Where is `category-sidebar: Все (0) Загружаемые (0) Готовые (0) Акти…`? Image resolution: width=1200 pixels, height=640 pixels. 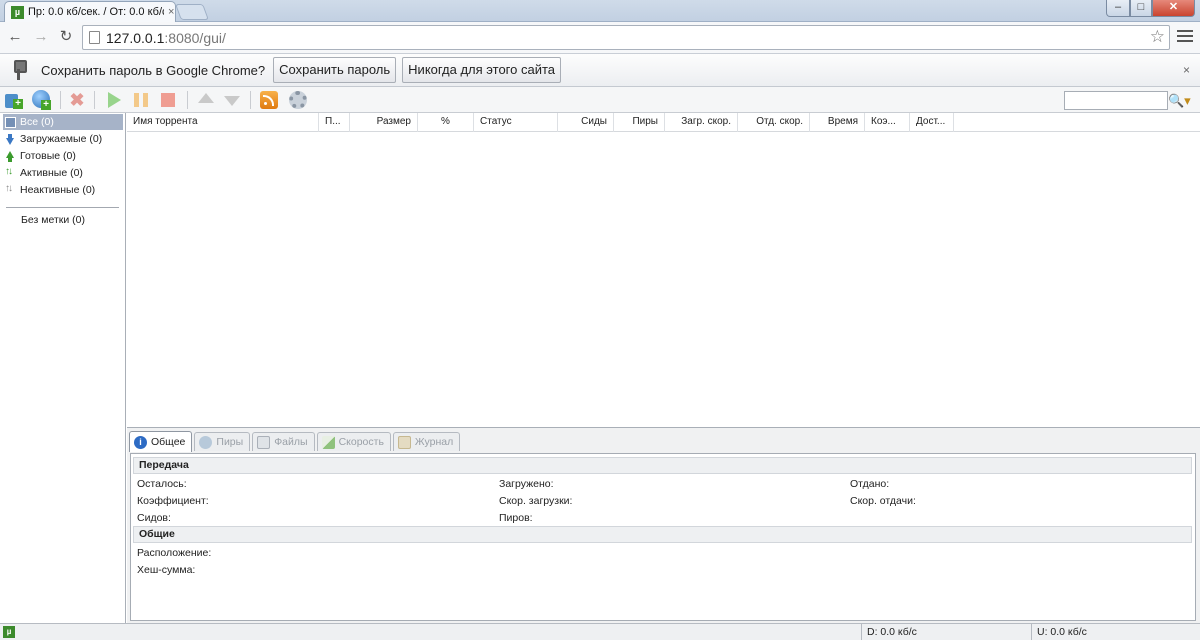
category-sidebar: Все (0) Загружаемые (0) Готовые (0) Акти… is located at coordinates (63, 368).